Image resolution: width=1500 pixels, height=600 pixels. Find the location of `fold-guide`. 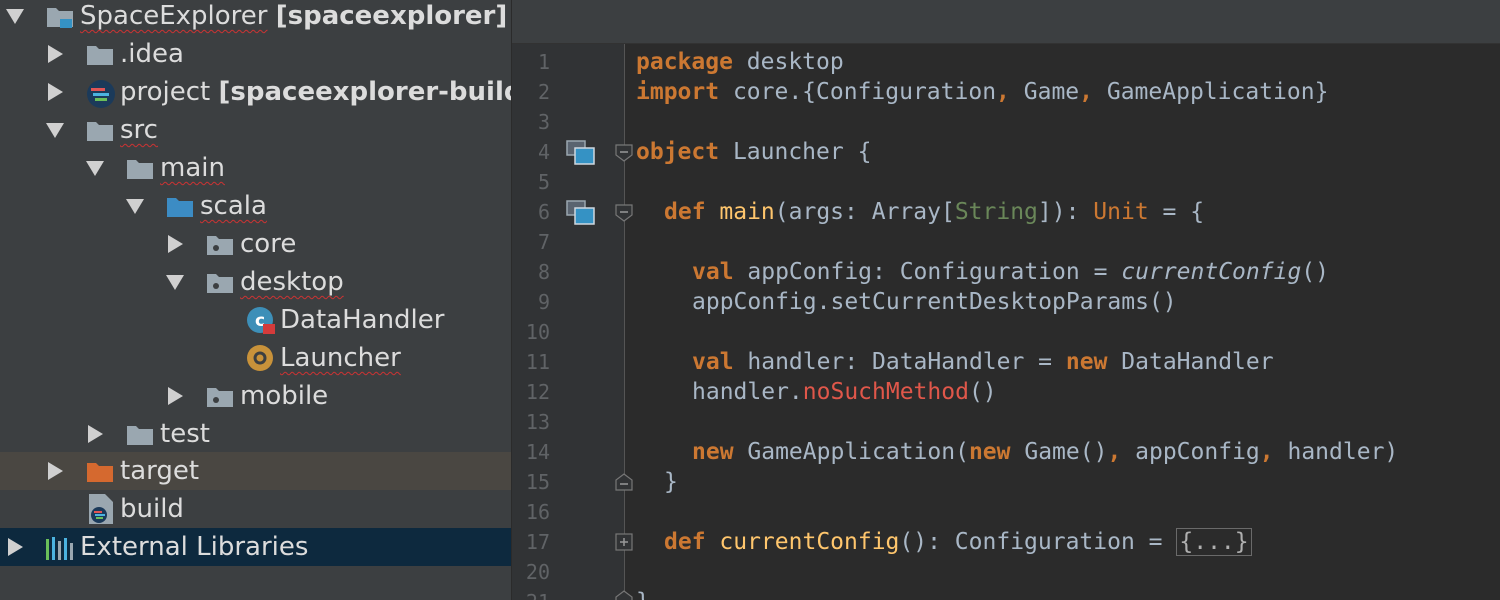

fold-guide is located at coordinates (624, 322).